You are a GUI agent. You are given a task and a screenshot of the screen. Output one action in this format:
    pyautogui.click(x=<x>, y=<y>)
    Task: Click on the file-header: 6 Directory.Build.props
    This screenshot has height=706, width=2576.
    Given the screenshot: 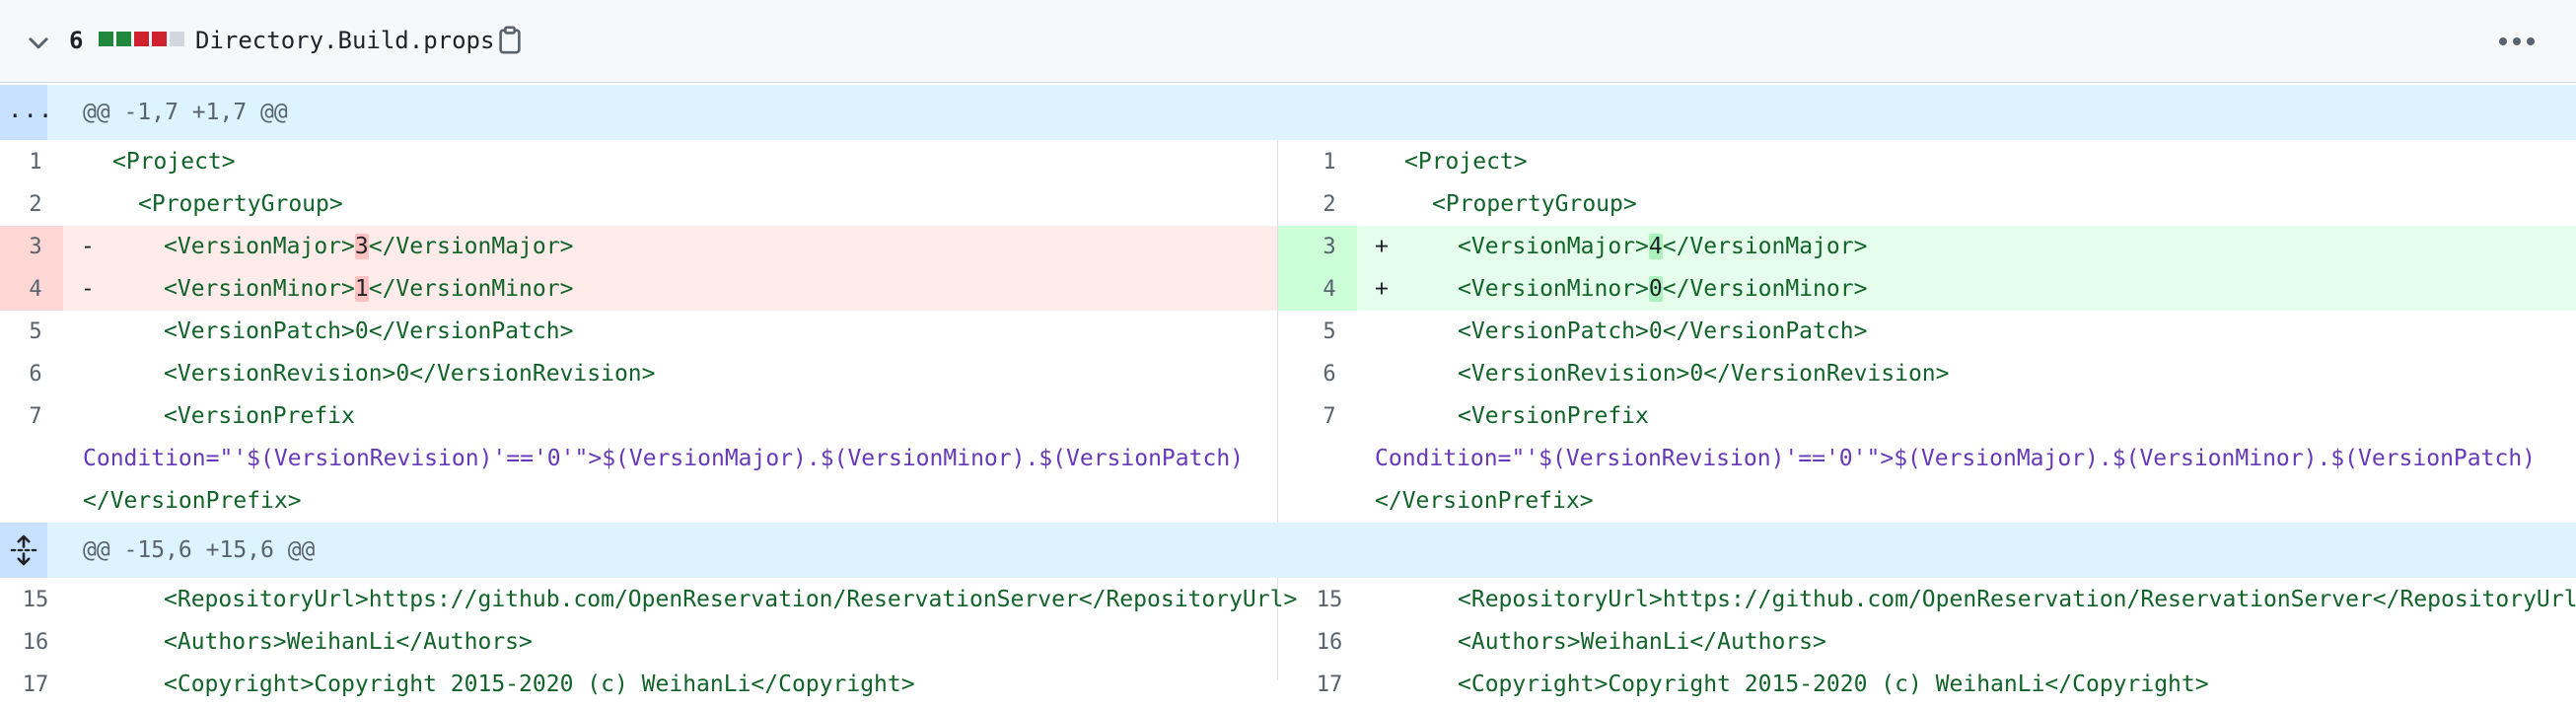 What is the action you would take?
    pyautogui.click(x=1288, y=41)
    